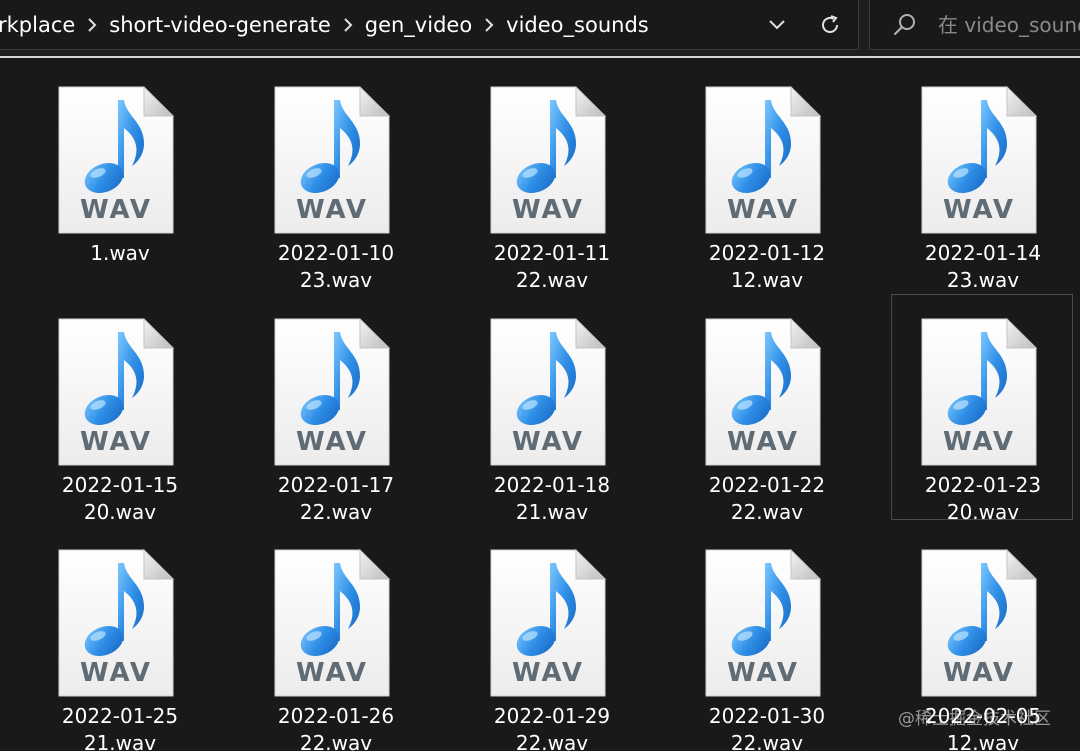  I want to click on file-name-label: 2022-01-18 21.wav, so click(552, 499).